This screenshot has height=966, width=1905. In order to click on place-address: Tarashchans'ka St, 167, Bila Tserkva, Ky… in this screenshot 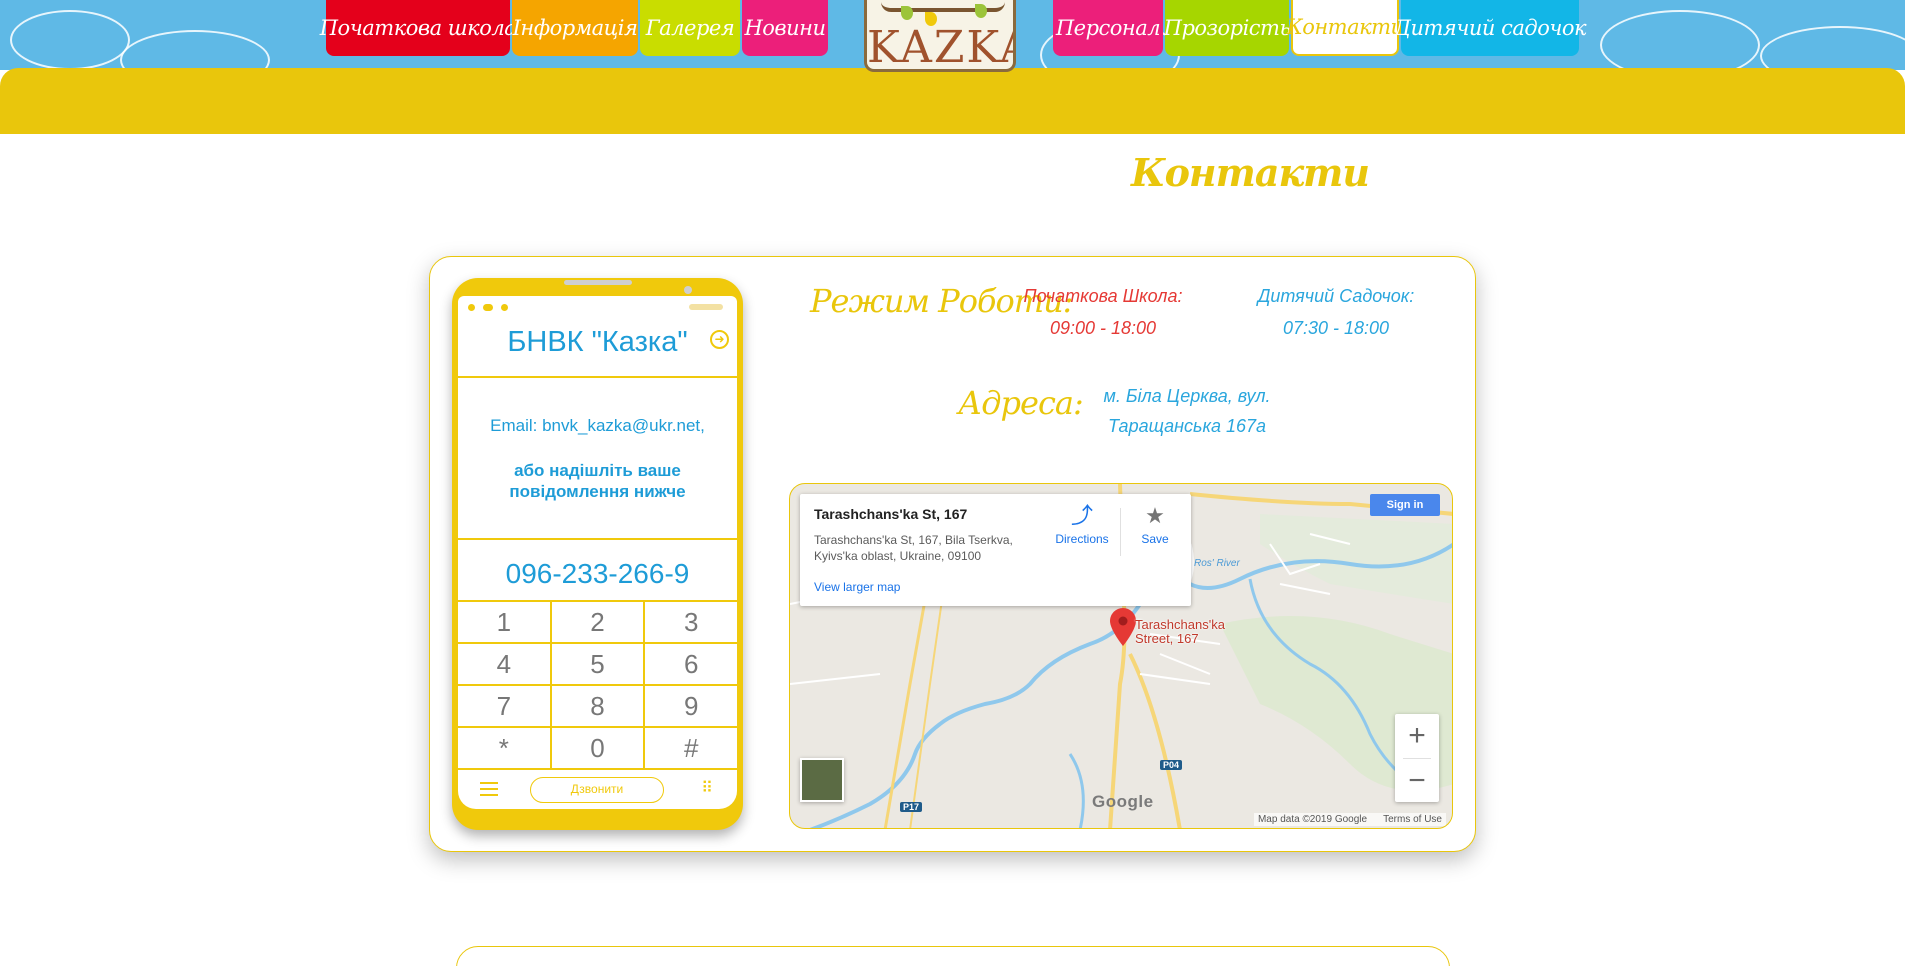, I will do `click(913, 548)`.